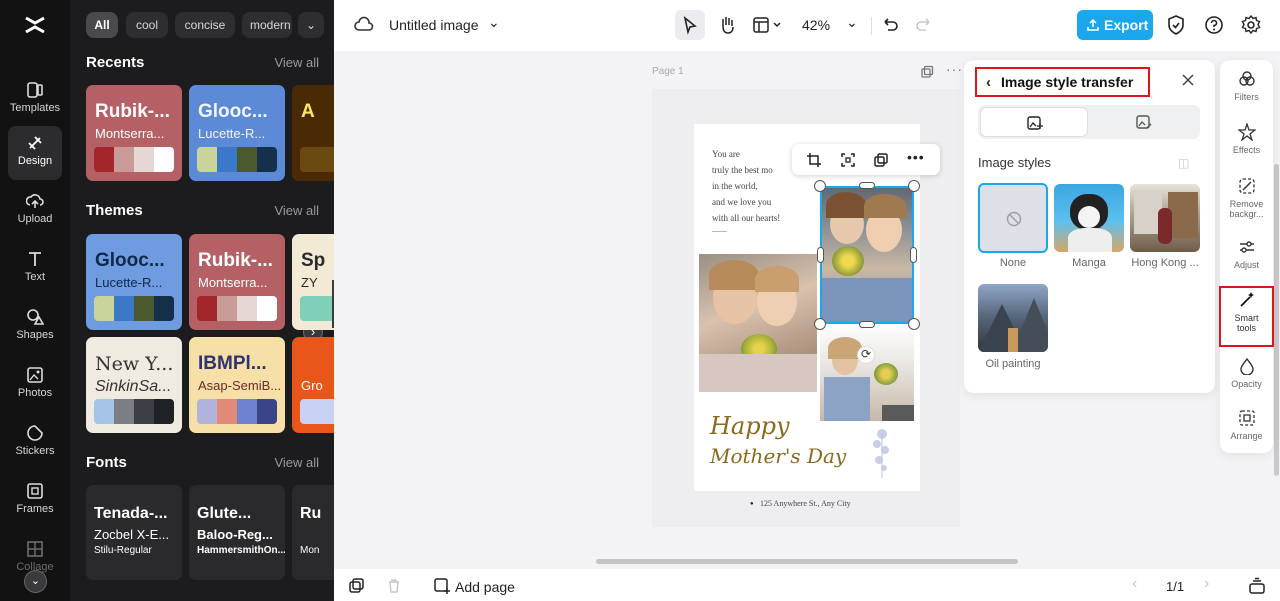 Image resolution: width=1280 pixels, height=601 pixels. What do you see at coordinates (35, 501) in the screenshot?
I see `nav-frames: Frames` at bounding box center [35, 501].